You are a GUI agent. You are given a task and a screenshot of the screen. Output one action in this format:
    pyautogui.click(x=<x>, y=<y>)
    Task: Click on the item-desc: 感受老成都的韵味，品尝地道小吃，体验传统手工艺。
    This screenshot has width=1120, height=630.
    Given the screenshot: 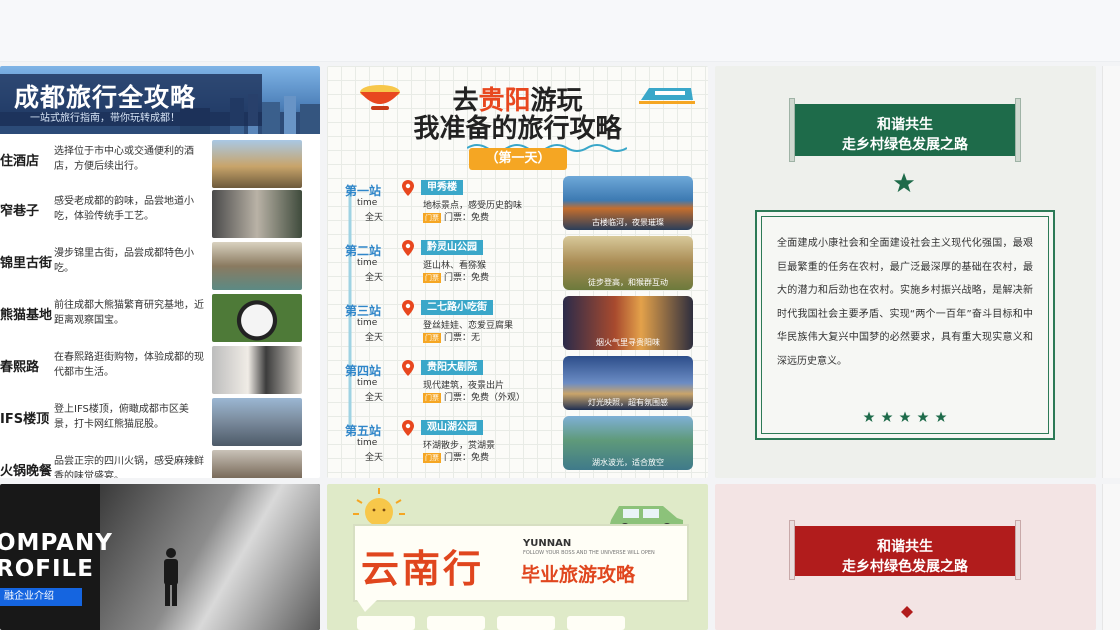 What is the action you would take?
    pyautogui.click(x=124, y=209)
    